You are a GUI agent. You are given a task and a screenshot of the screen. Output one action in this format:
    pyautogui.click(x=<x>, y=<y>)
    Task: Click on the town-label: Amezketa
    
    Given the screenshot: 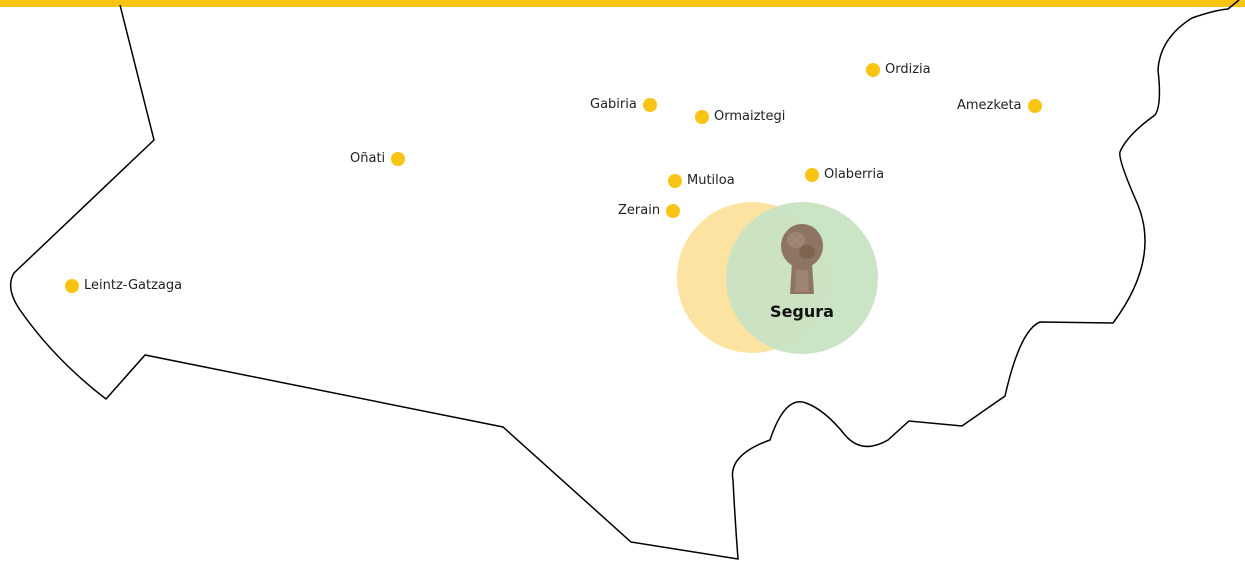 What is the action you would take?
    pyautogui.click(x=989, y=105)
    